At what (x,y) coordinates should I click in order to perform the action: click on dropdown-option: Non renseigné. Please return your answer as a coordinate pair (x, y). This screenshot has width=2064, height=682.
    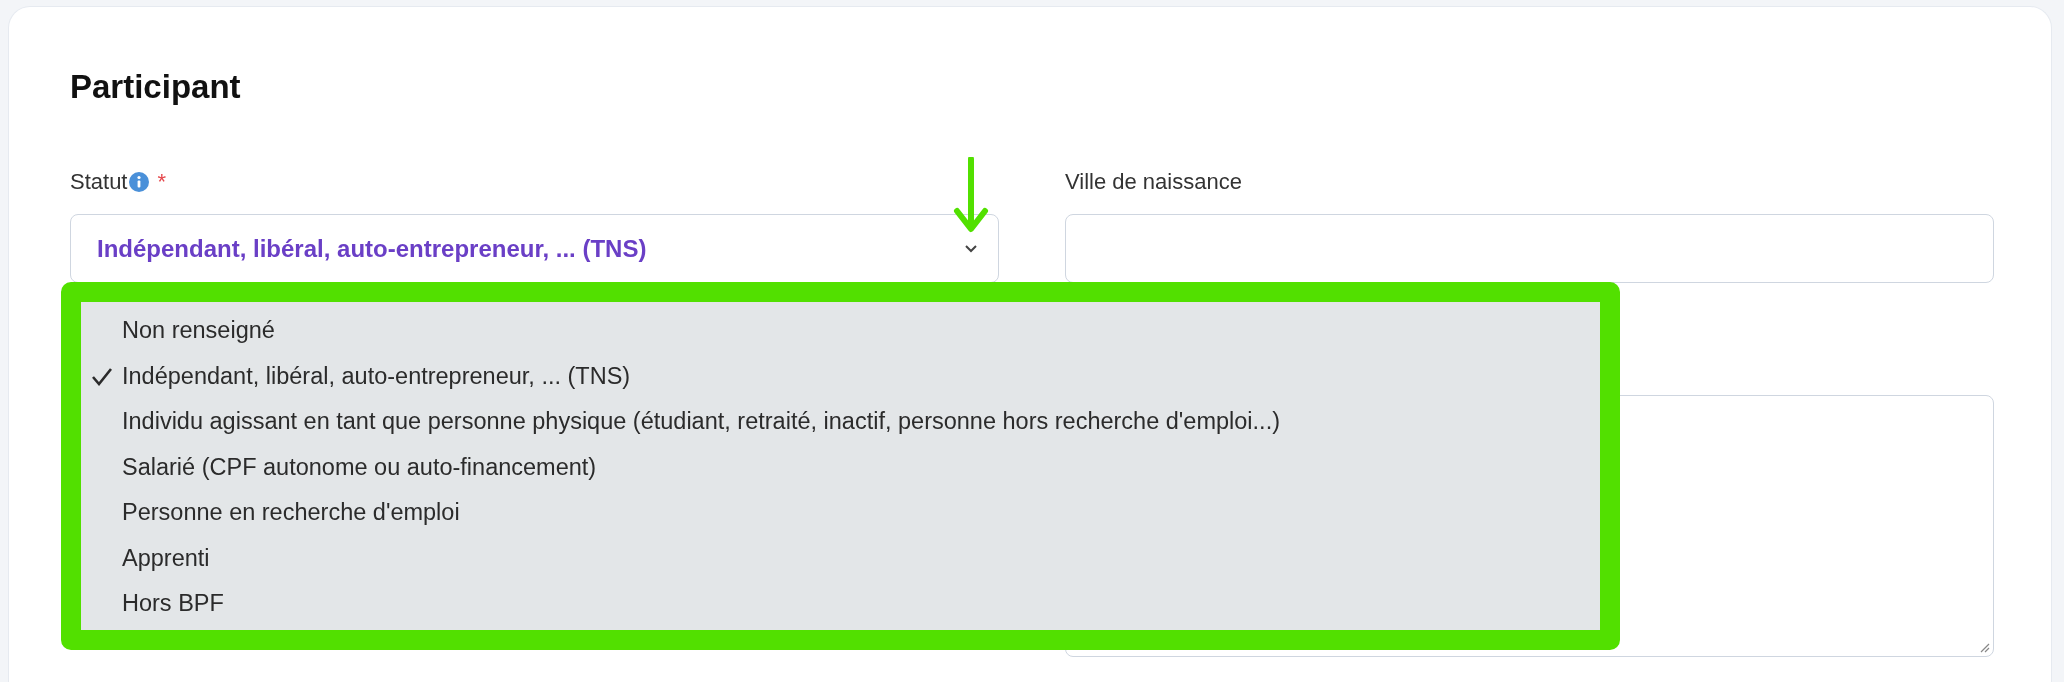
    Looking at the image, I should click on (840, 331).